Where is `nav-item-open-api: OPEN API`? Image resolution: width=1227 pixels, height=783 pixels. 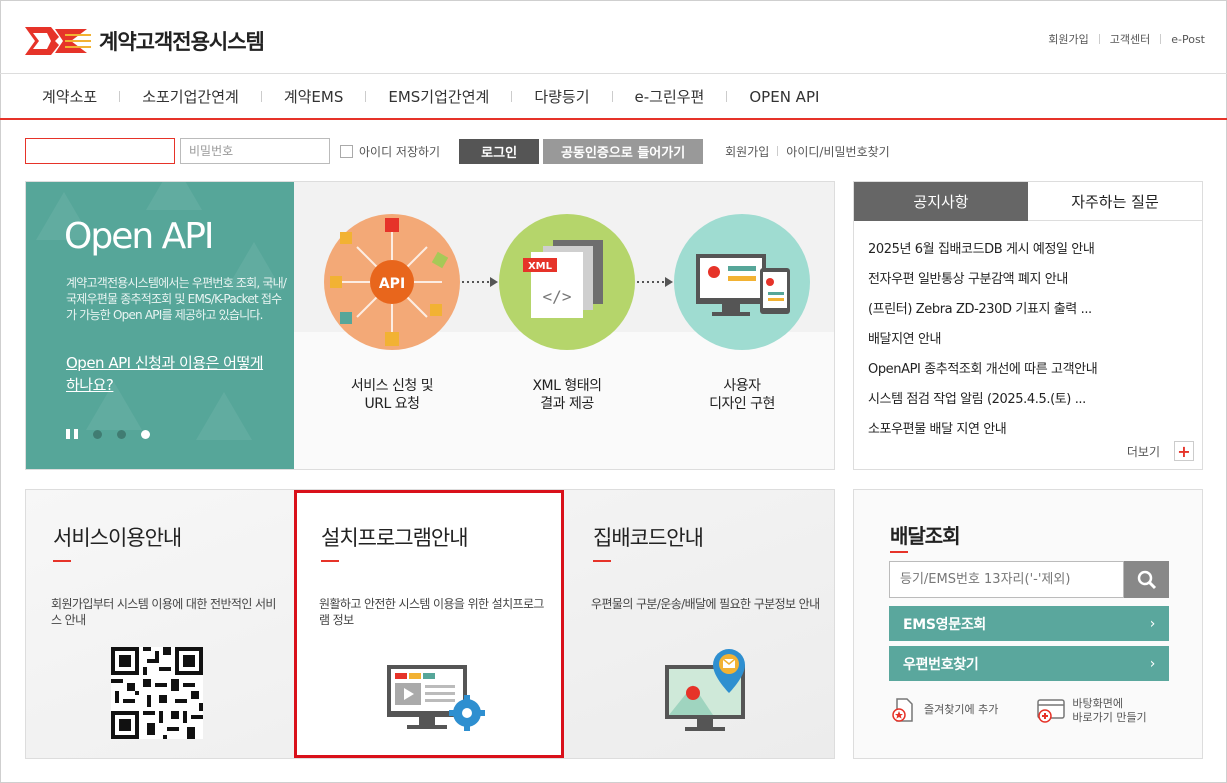
nav-item-open-api: OPEN API is located at coordinates (784, 97).